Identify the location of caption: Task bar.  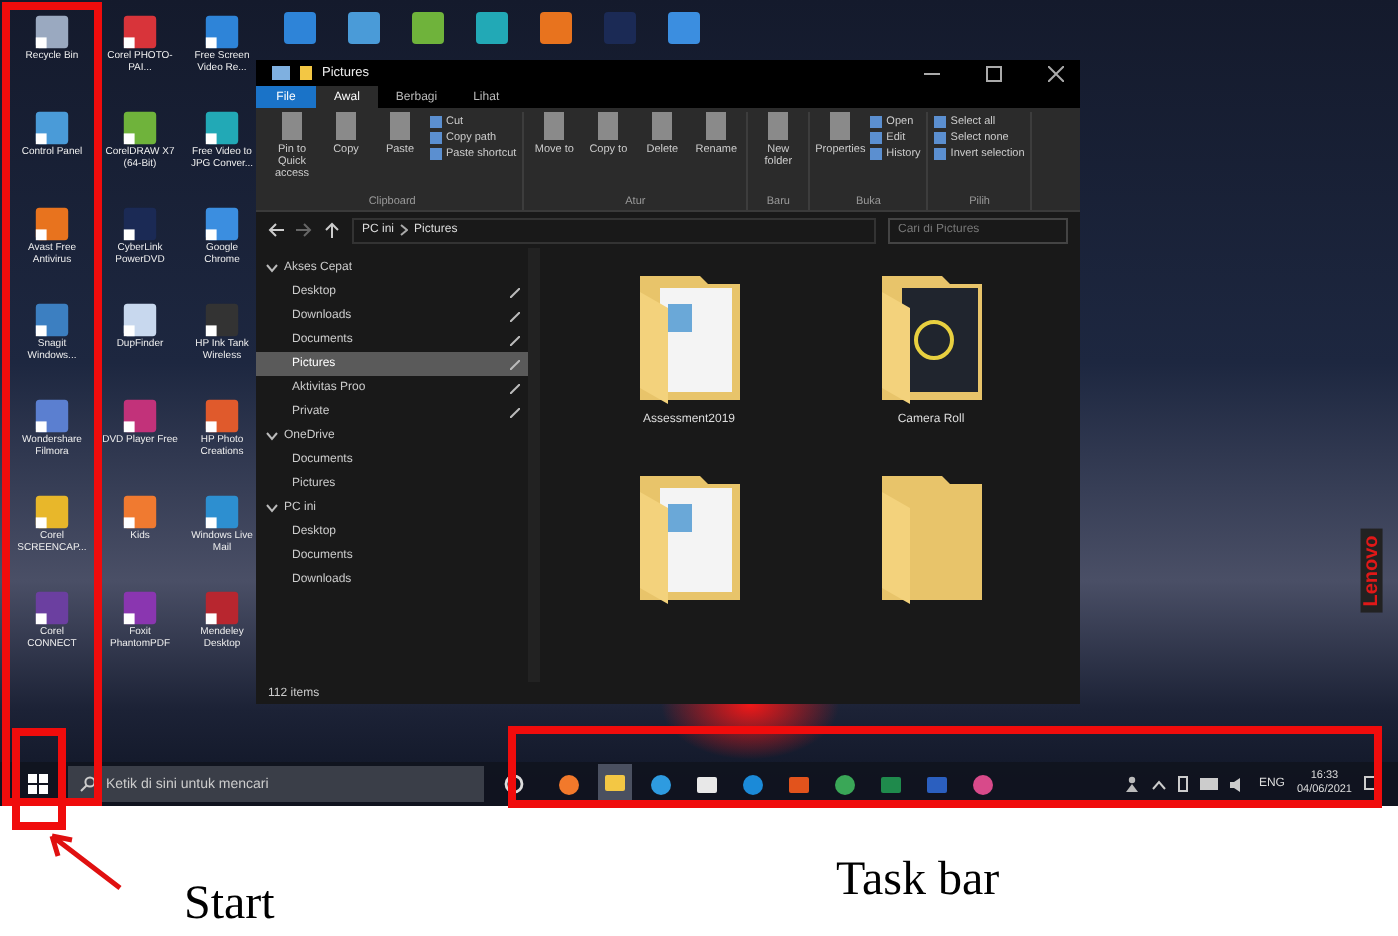
(918, 881).